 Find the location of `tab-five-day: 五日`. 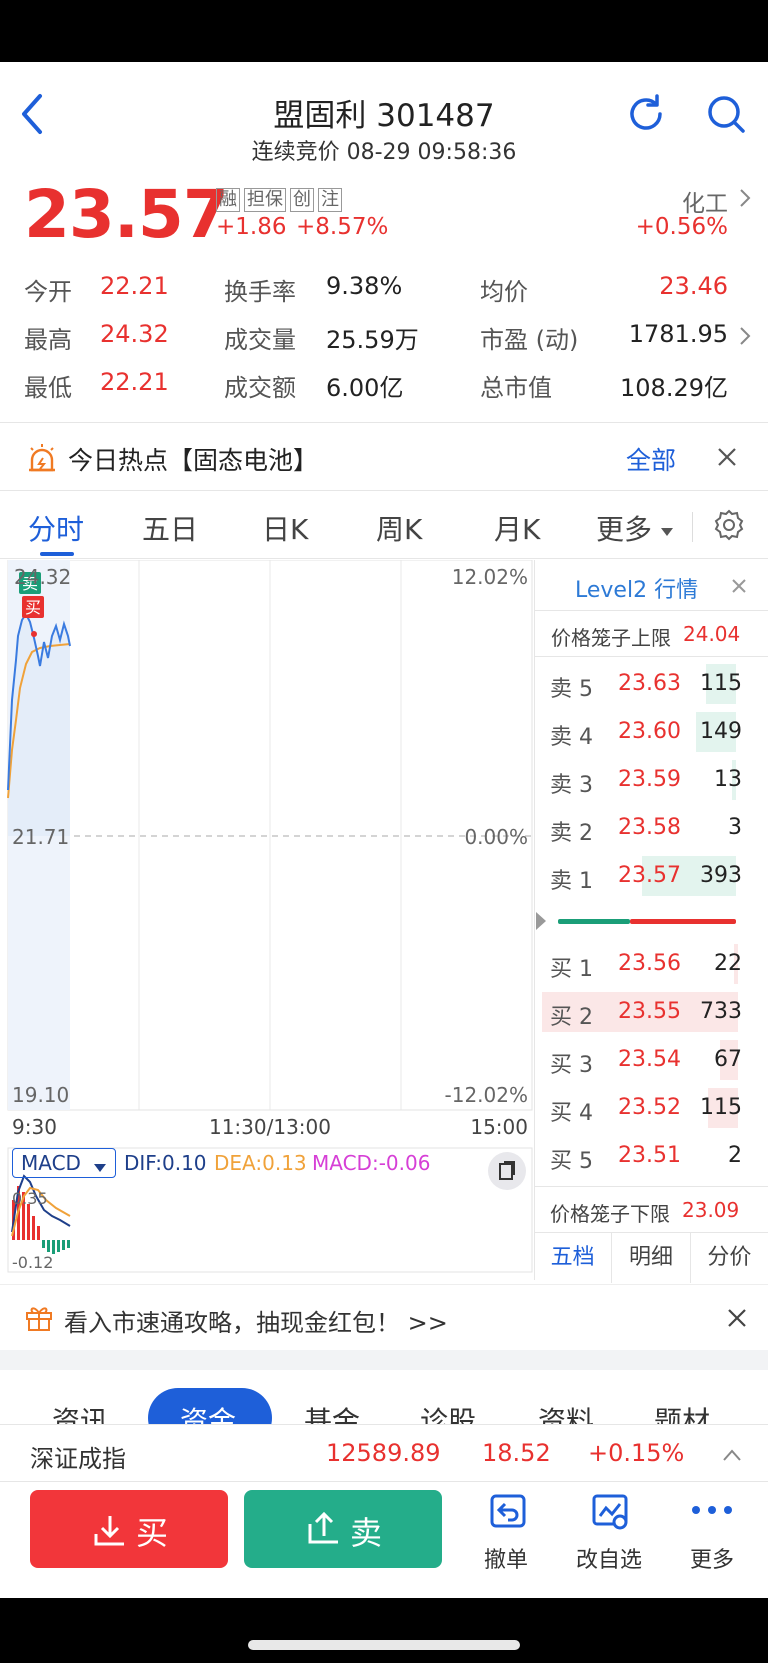

tab-five-day: 五日 is located at coordinates (170, 528).